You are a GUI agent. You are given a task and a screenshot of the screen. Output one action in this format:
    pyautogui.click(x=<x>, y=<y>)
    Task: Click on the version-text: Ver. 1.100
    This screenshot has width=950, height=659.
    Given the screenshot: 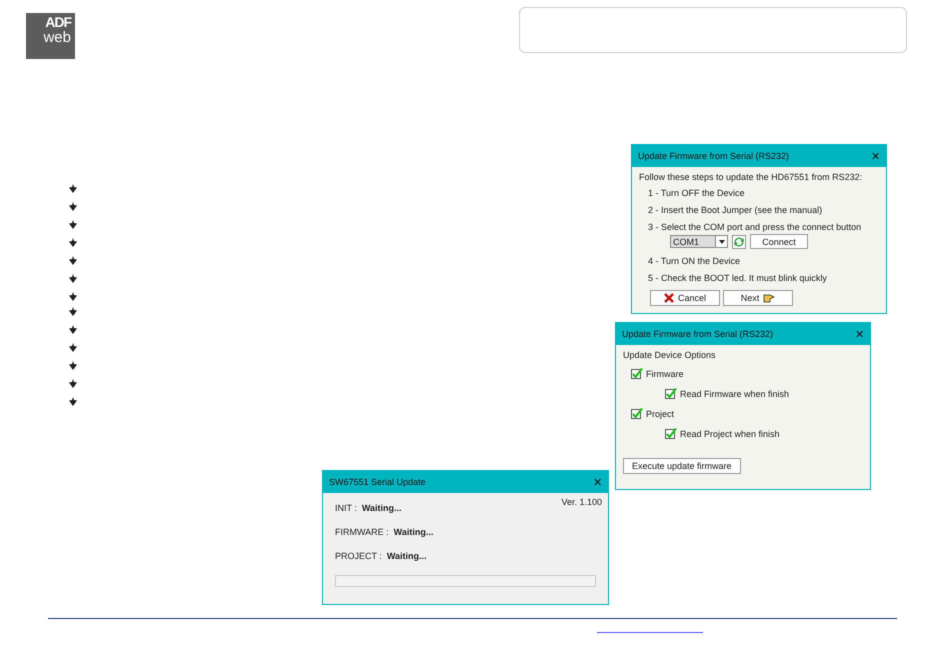 What is the action you would take?
    pyautogui.click(x=581, y=502)
    